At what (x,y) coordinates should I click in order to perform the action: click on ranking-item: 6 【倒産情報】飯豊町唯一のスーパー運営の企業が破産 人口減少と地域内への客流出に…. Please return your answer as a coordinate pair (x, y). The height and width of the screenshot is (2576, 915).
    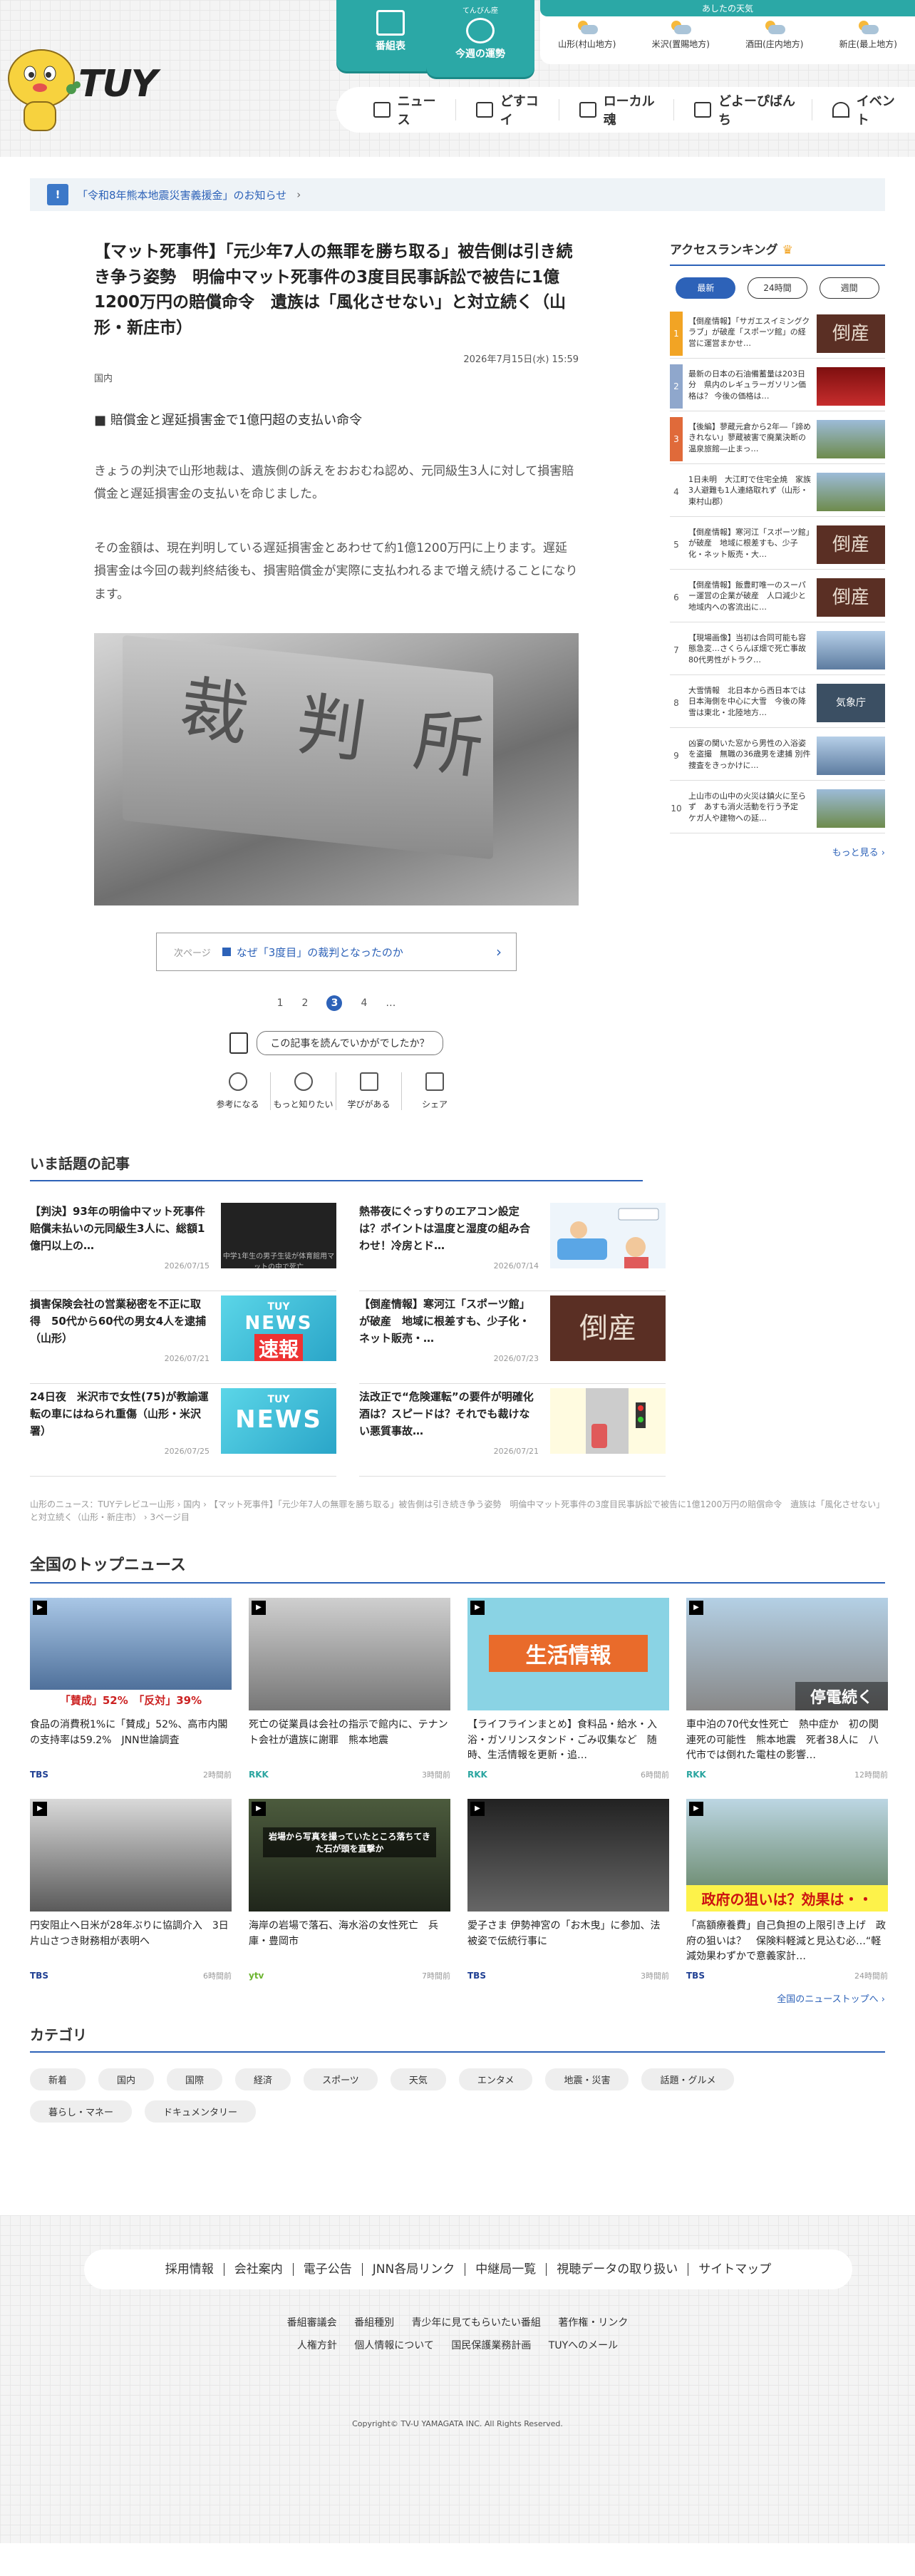
    Looking at the image, I should click on (778, 597).